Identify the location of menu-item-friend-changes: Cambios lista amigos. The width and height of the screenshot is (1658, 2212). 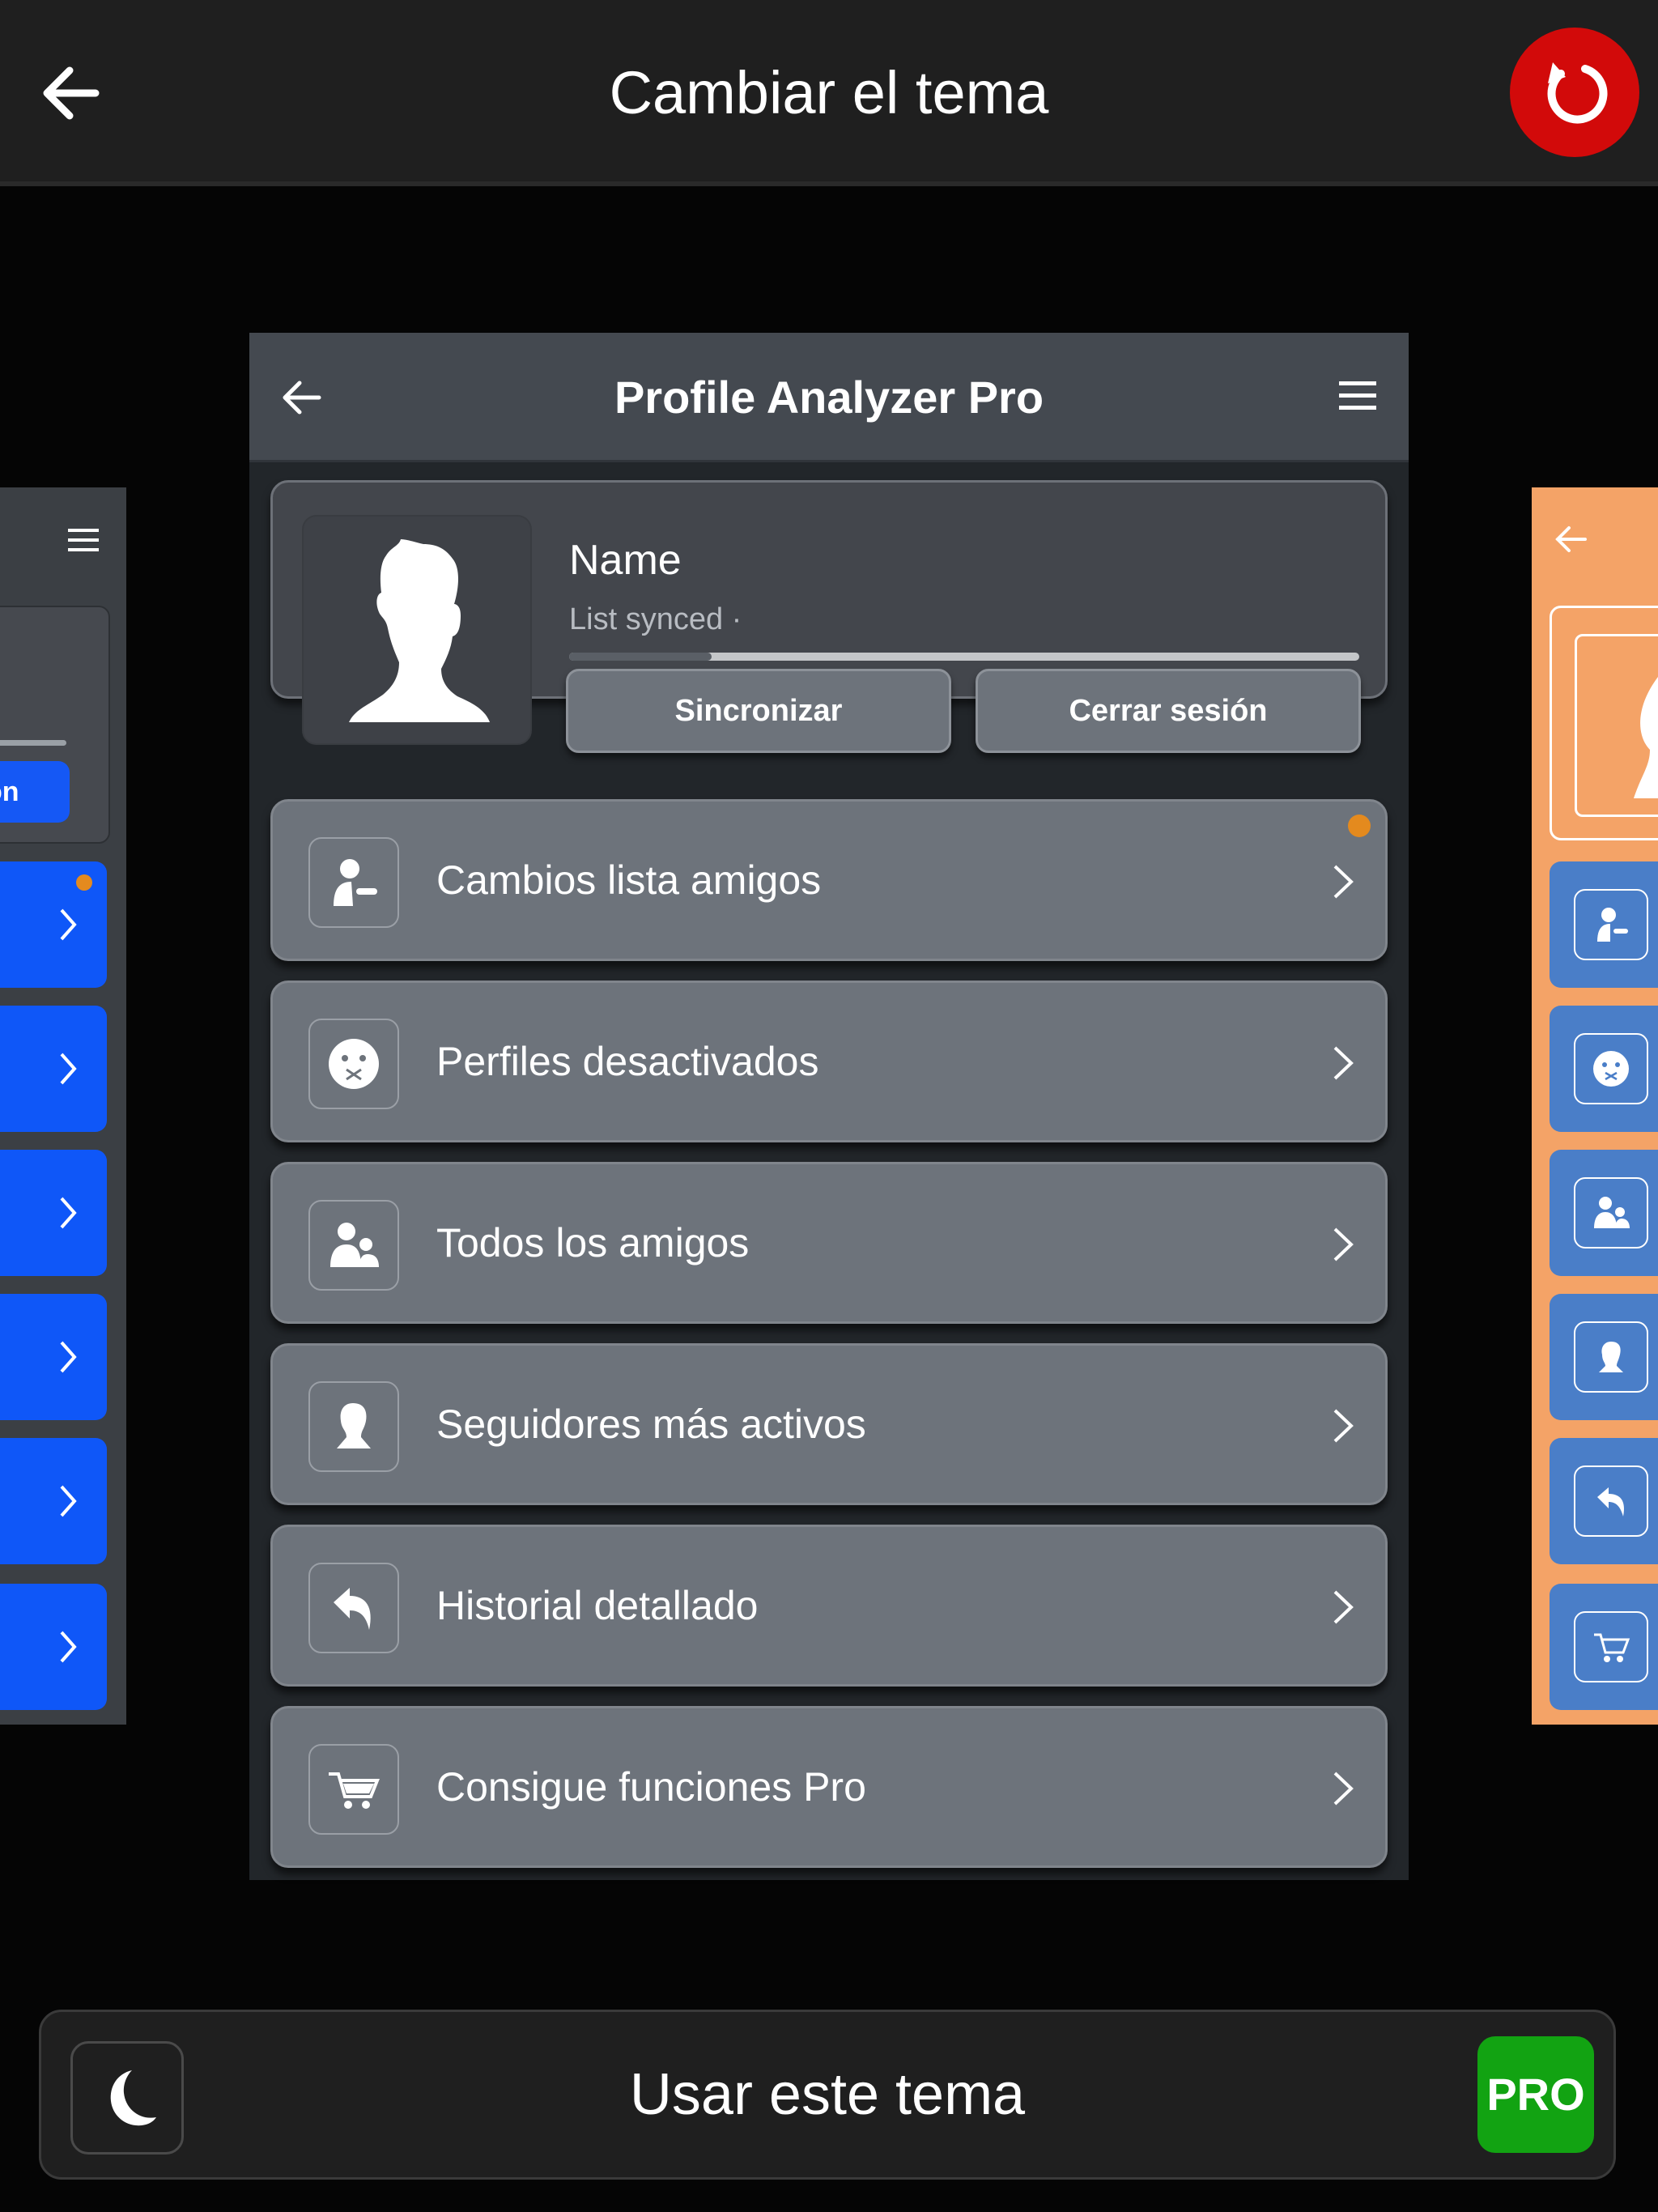
(829, 880).